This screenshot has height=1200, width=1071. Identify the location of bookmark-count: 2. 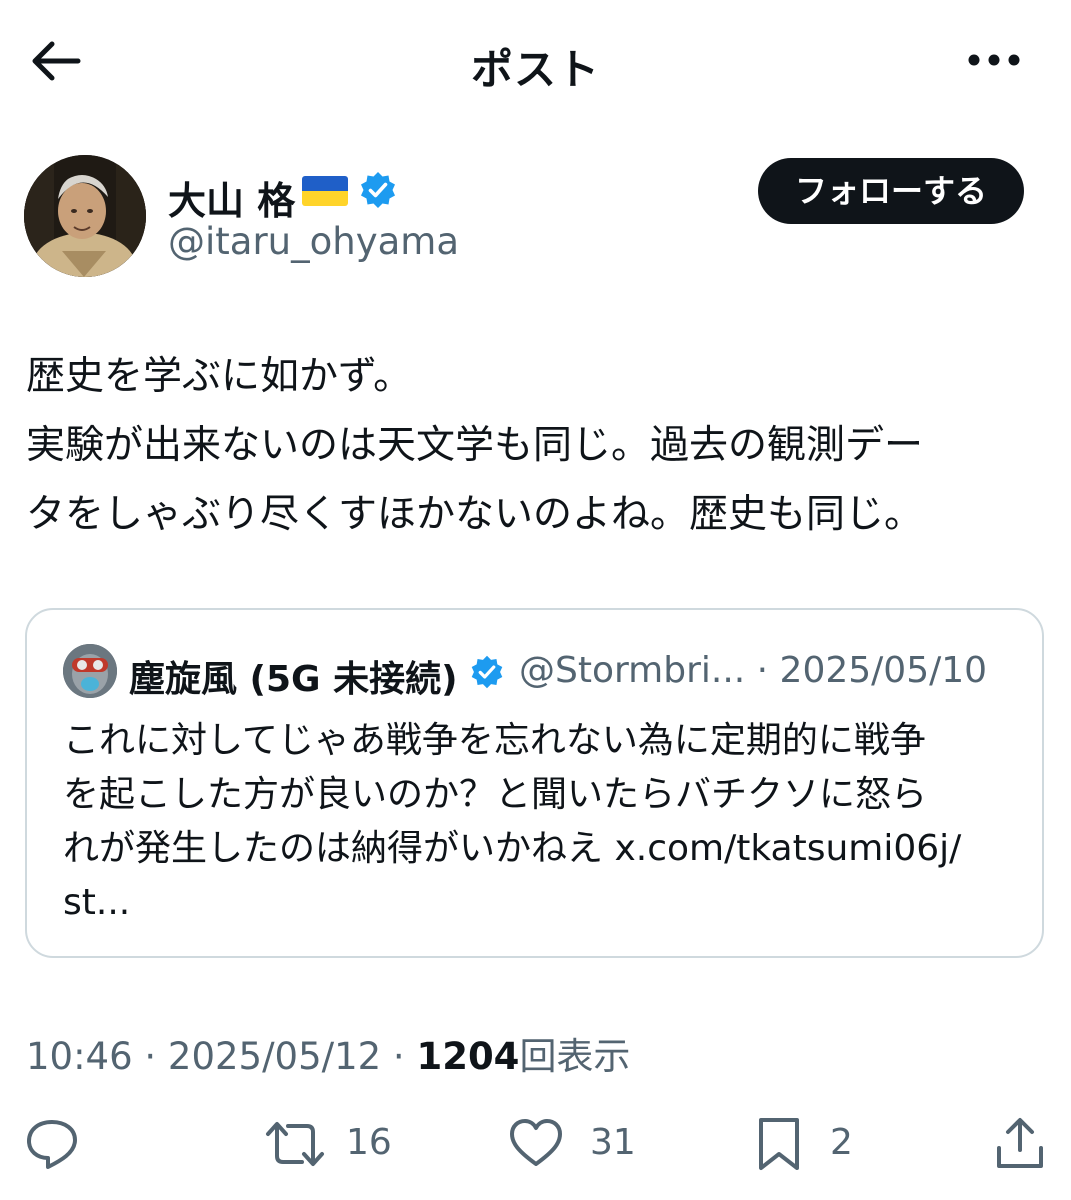
(841, 1142).